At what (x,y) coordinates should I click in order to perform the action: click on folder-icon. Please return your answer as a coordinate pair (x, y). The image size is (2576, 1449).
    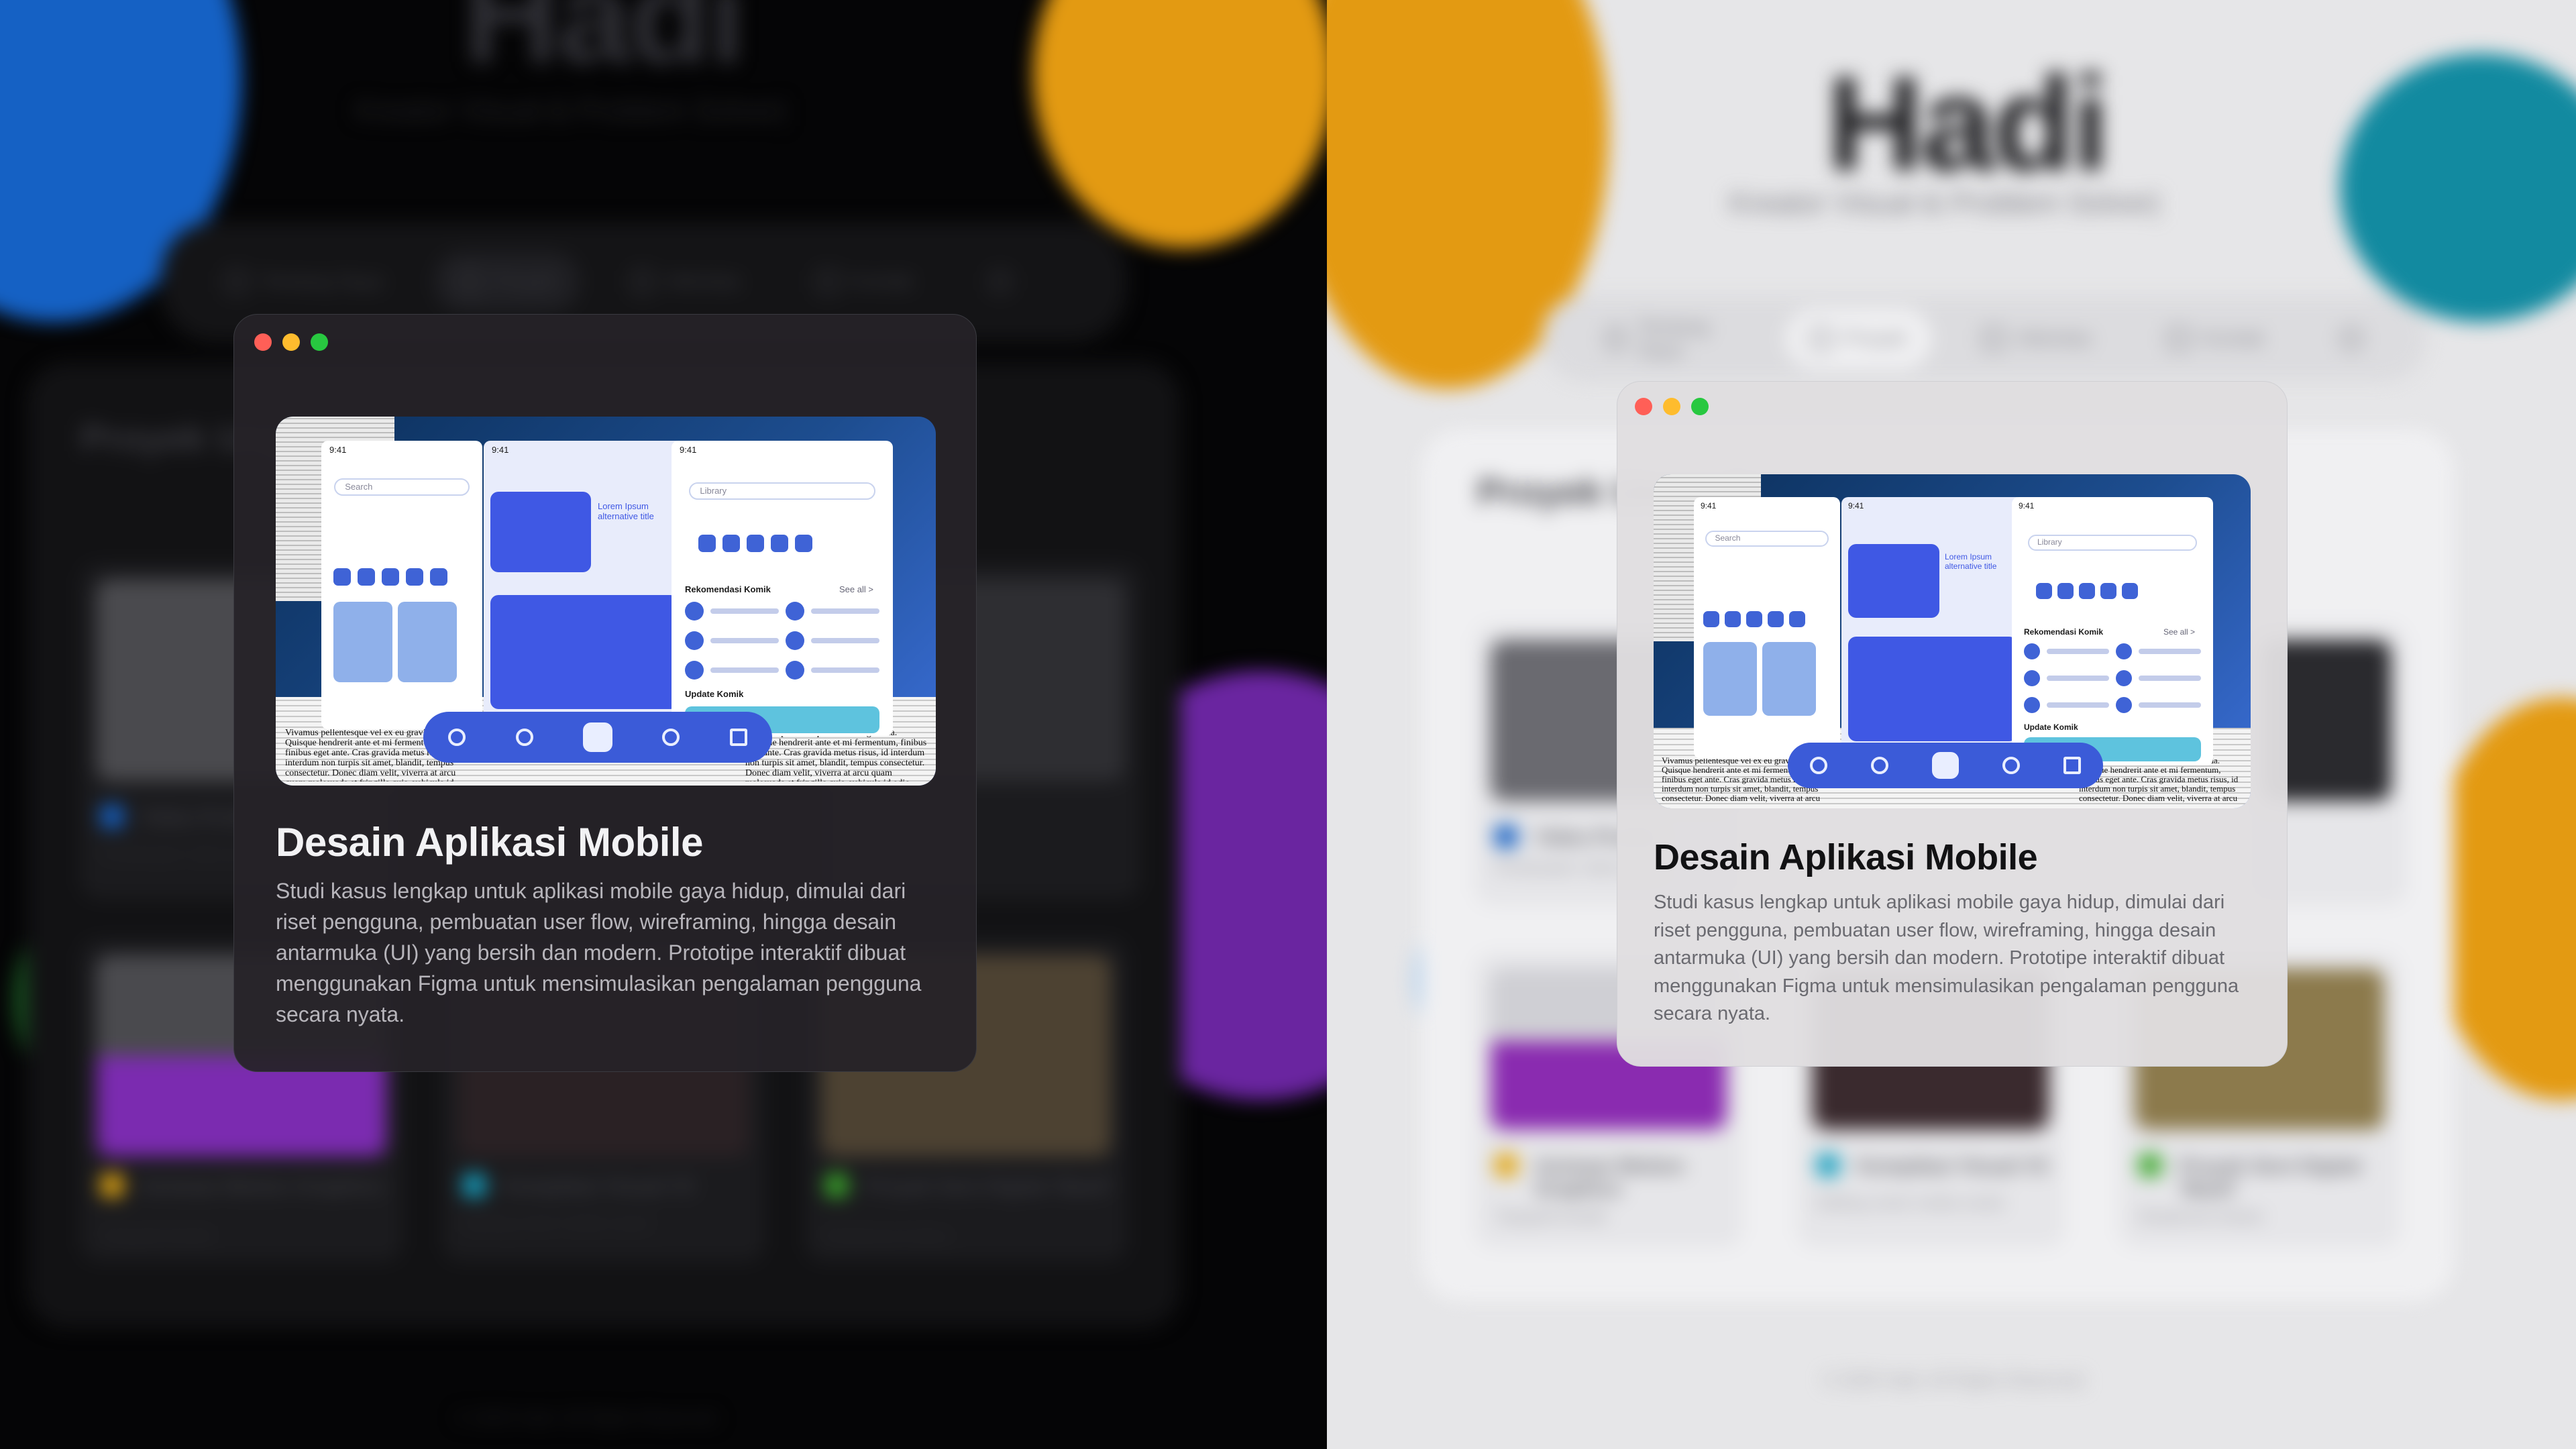
    Looking at the image, I should click on (470, 281).